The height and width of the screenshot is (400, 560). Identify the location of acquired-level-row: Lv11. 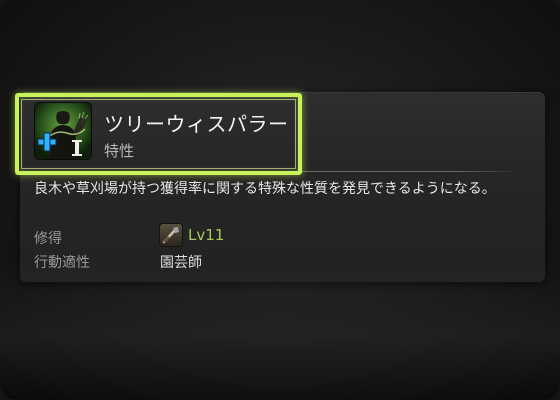
(192, 235).